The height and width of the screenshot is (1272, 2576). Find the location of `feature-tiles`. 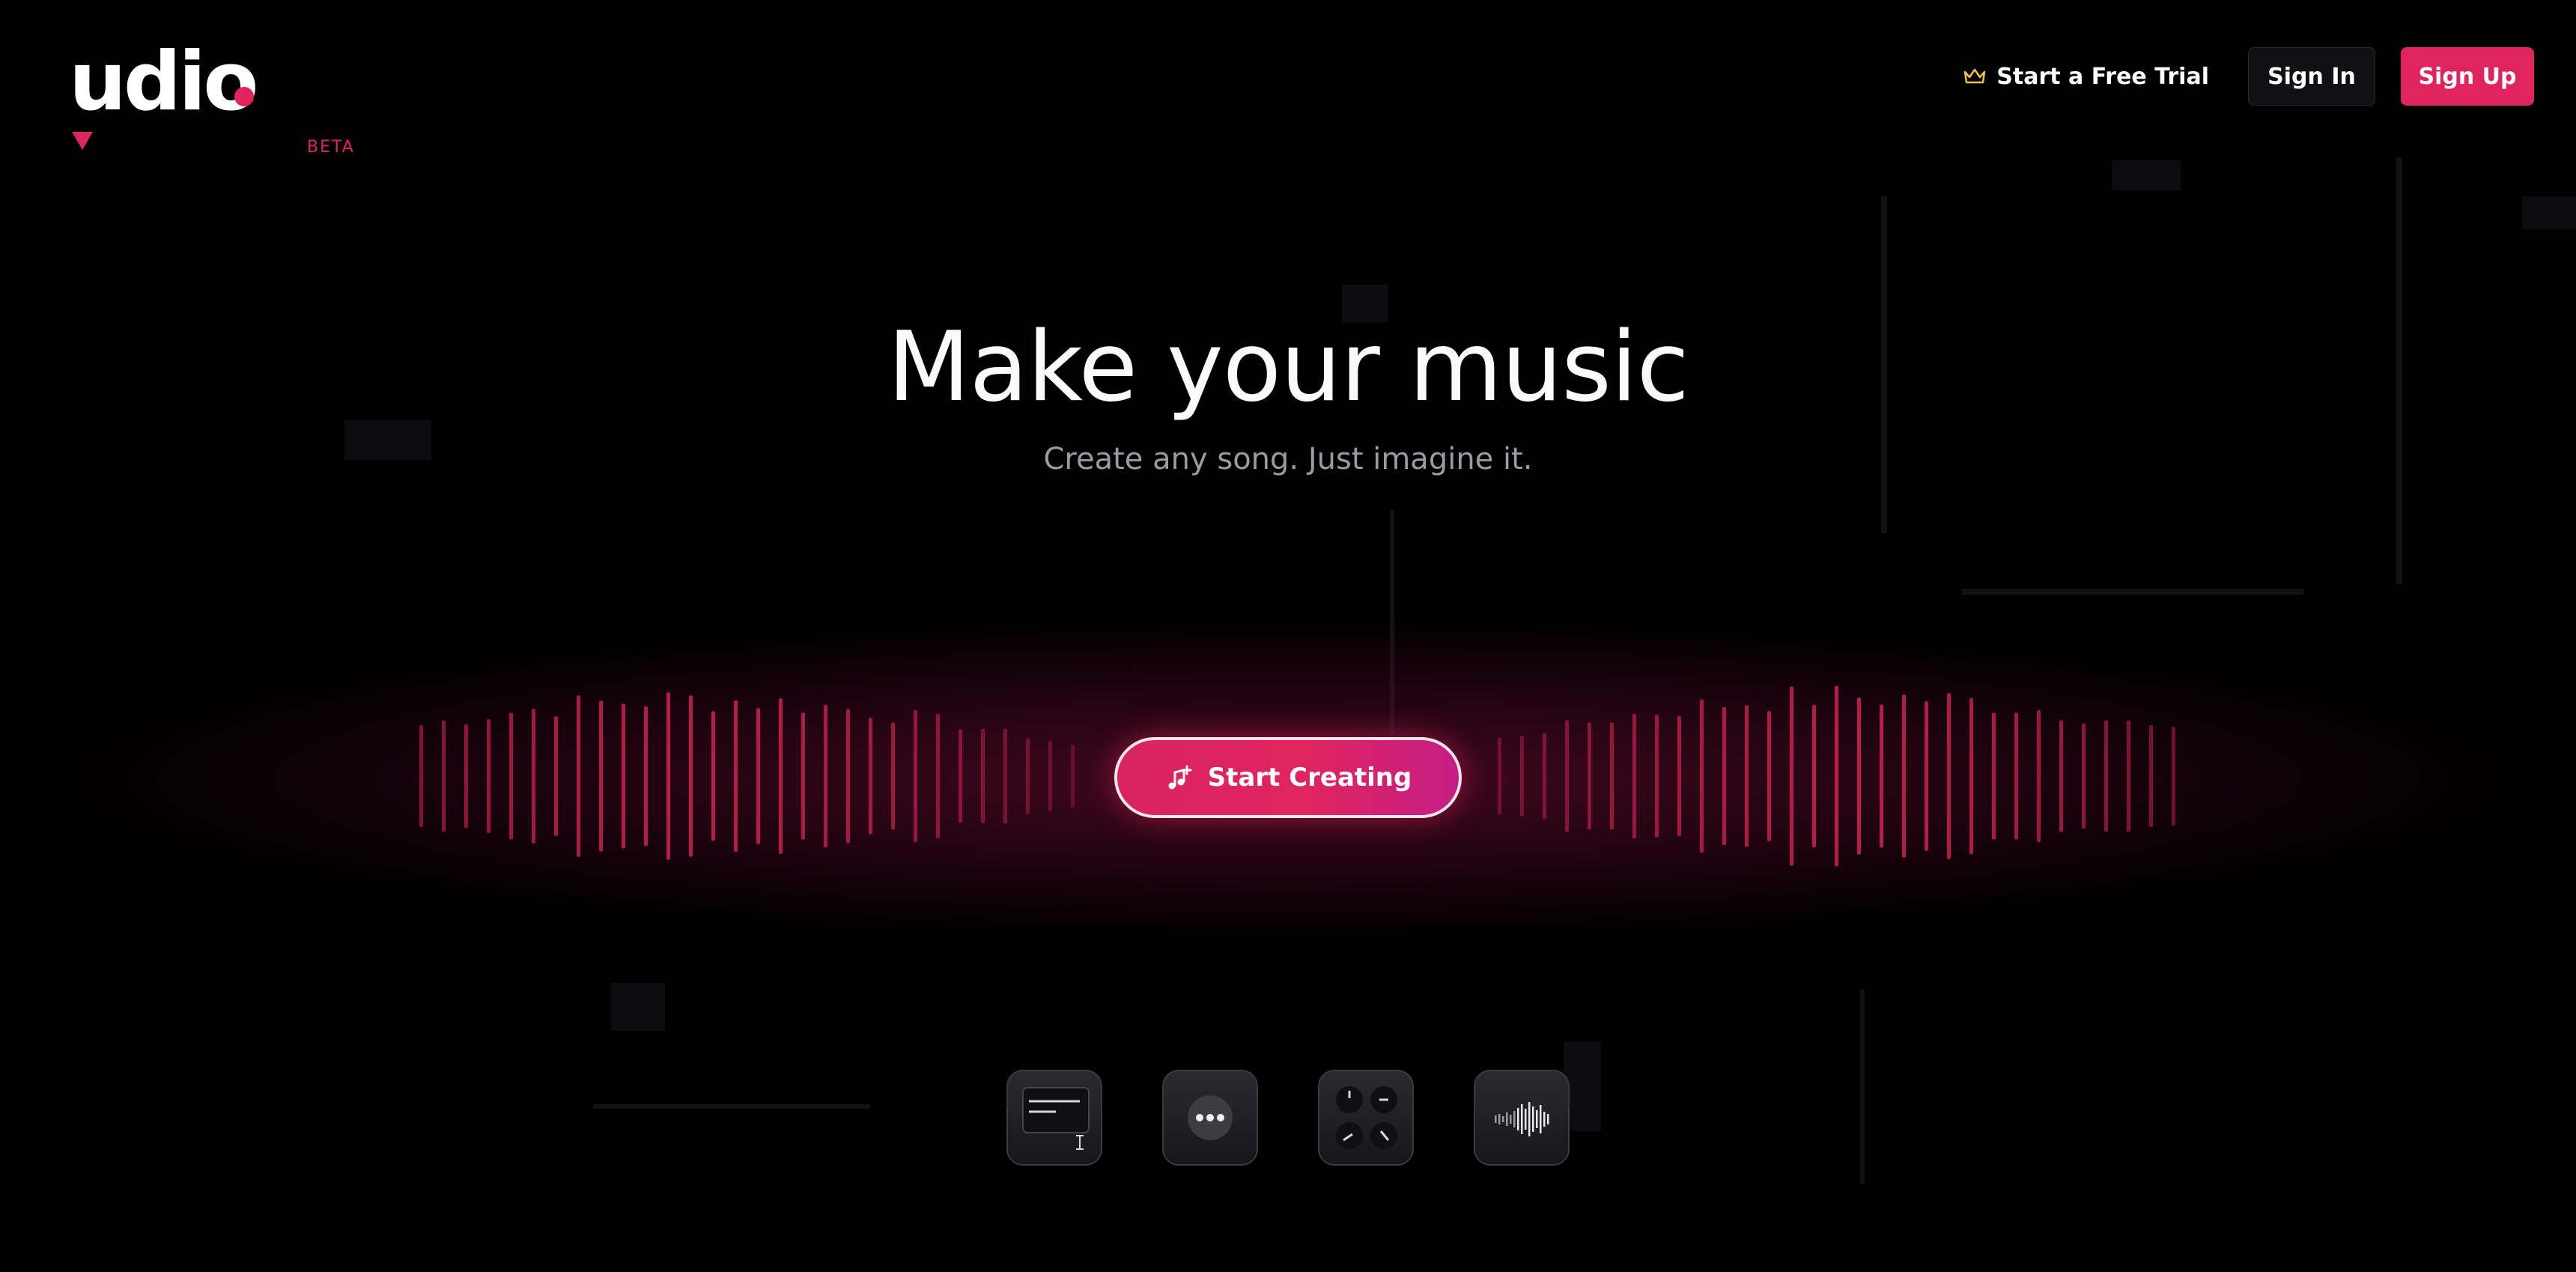

feature-tiles is located at coordinates (1288, 1118).